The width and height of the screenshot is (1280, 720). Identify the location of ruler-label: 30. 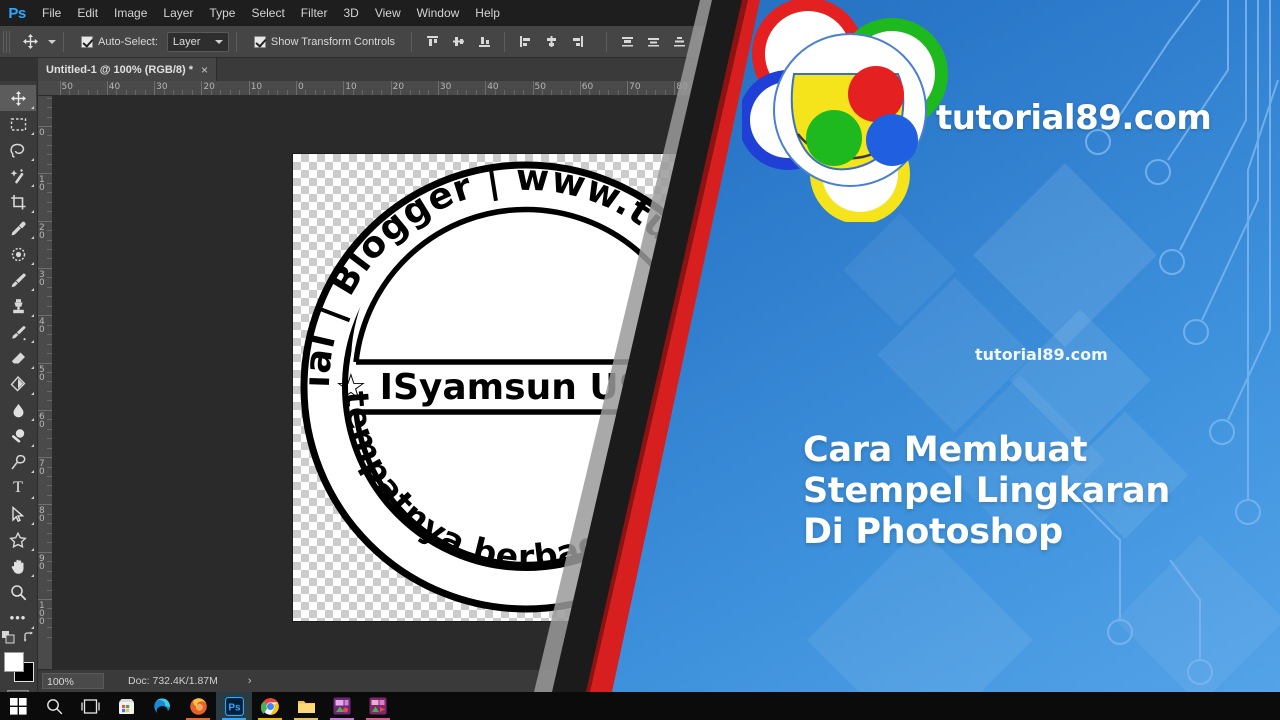
(445, 87).